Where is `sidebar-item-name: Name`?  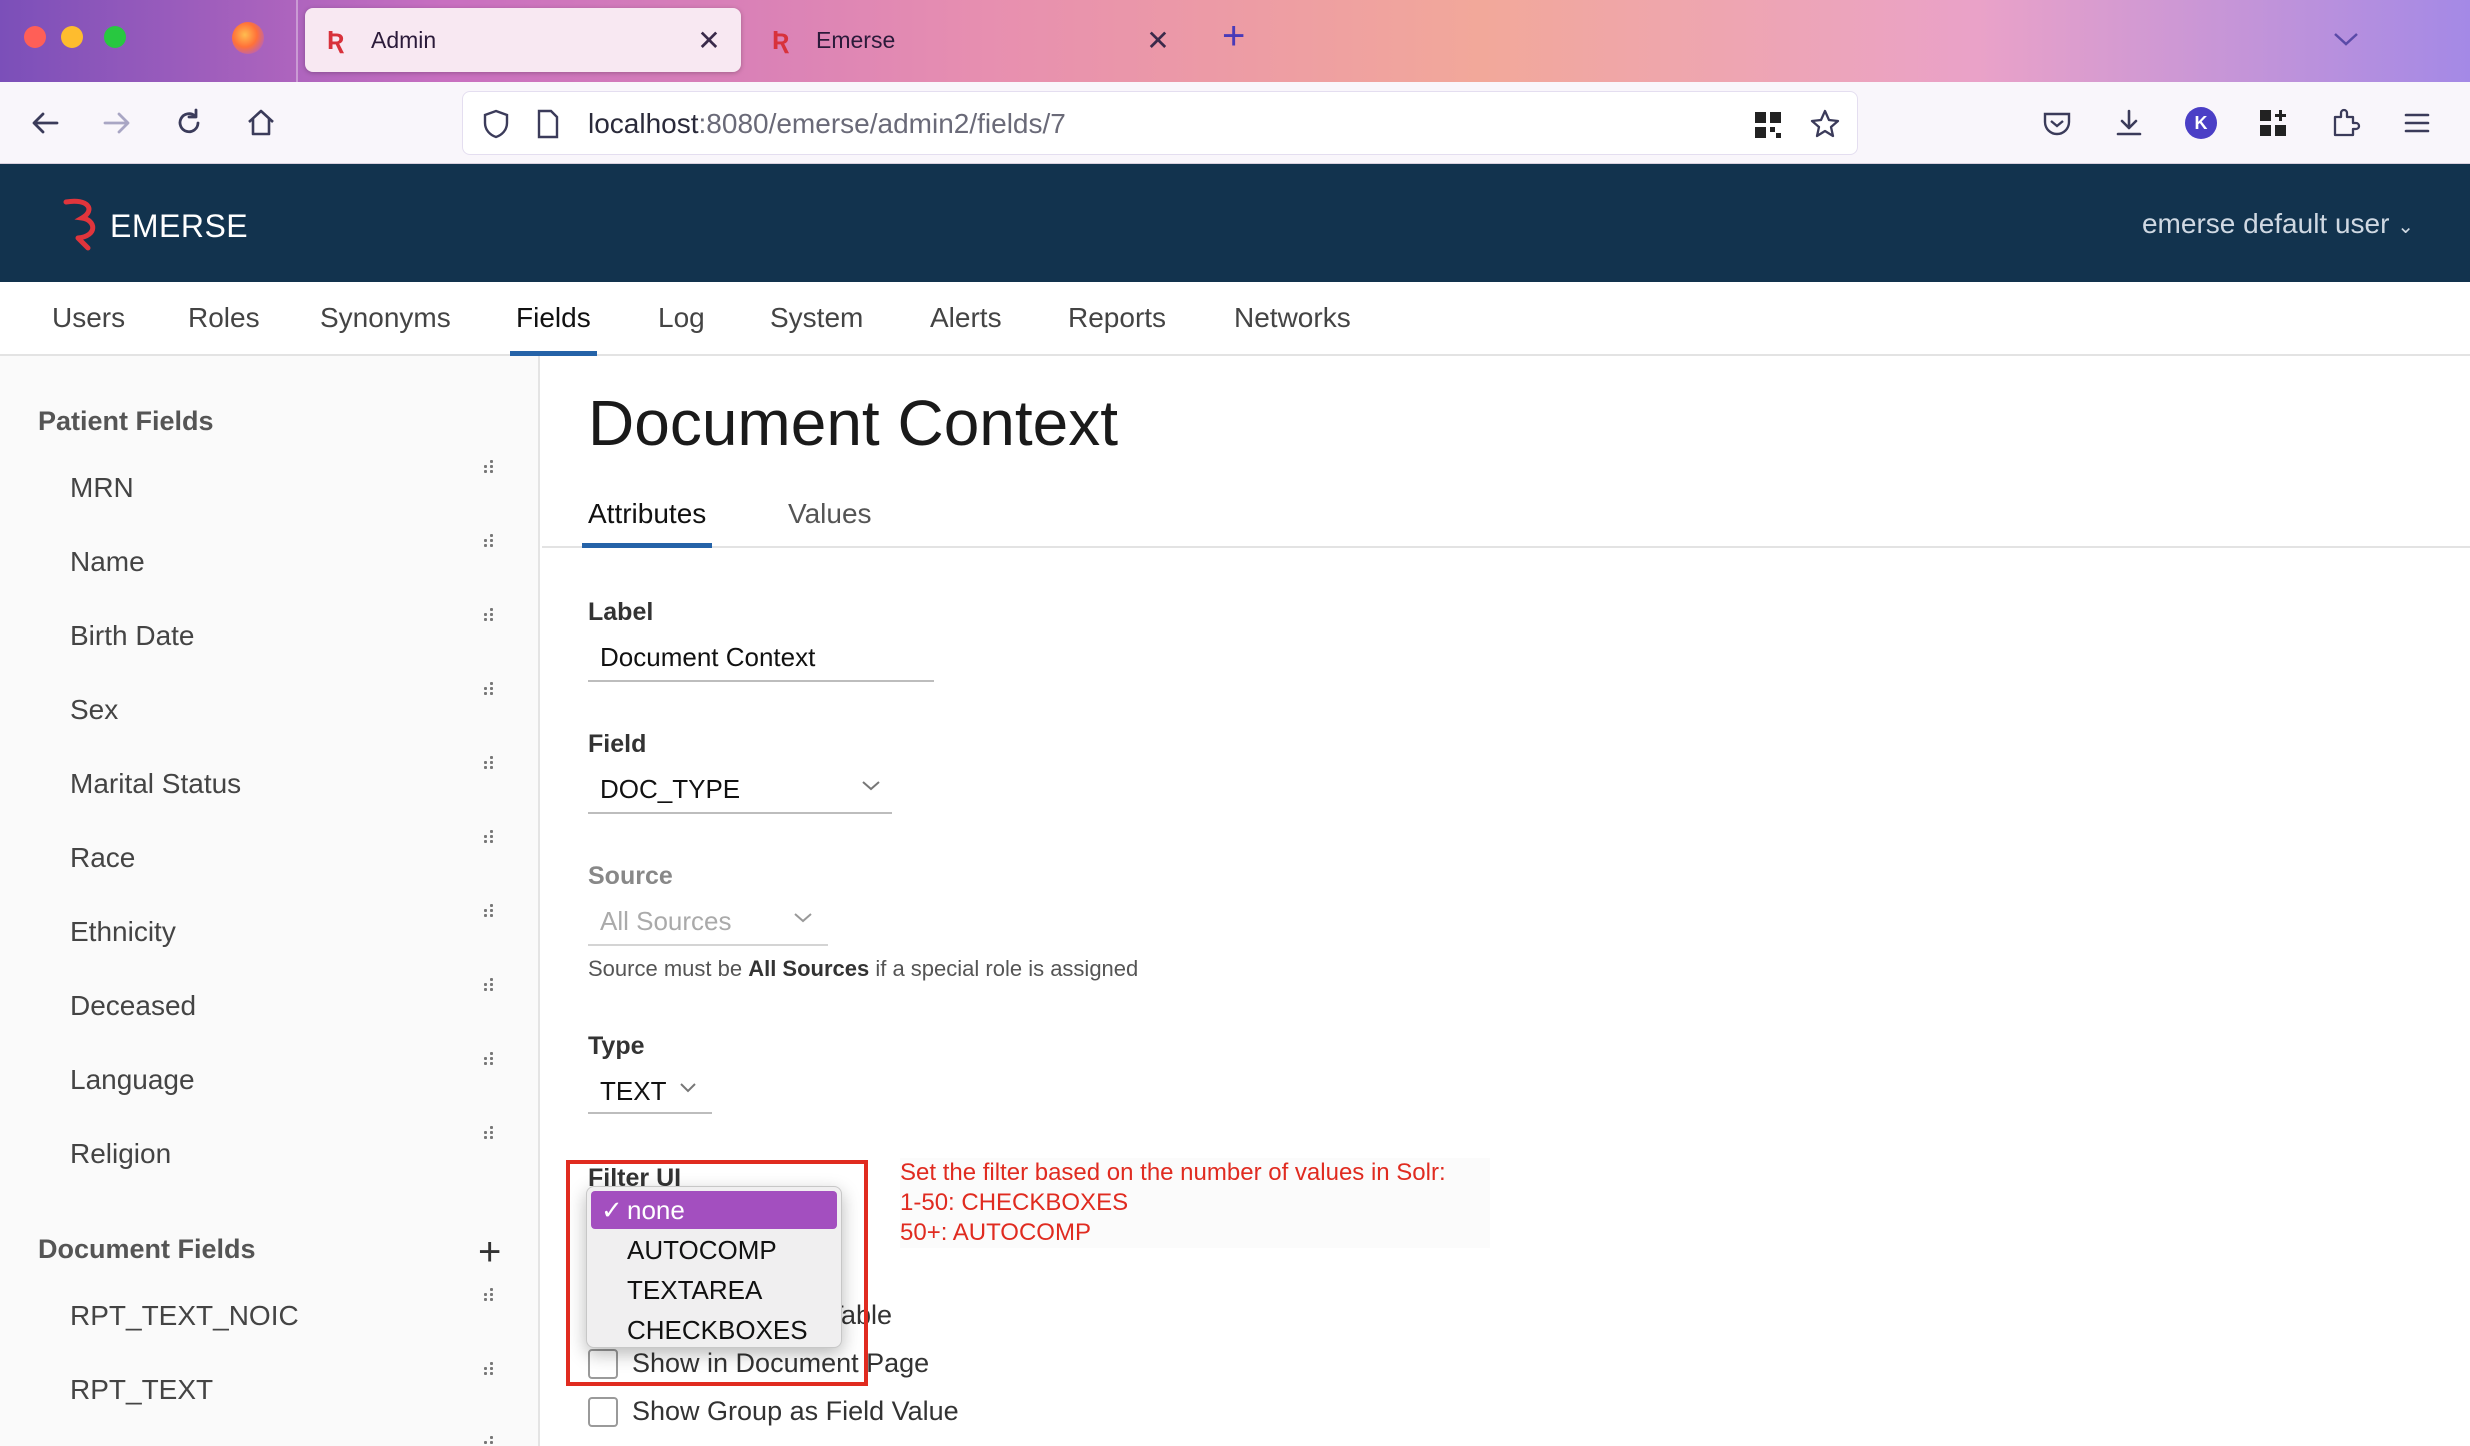
sidebar-item-name: Name is located at coordinates (107, 562).